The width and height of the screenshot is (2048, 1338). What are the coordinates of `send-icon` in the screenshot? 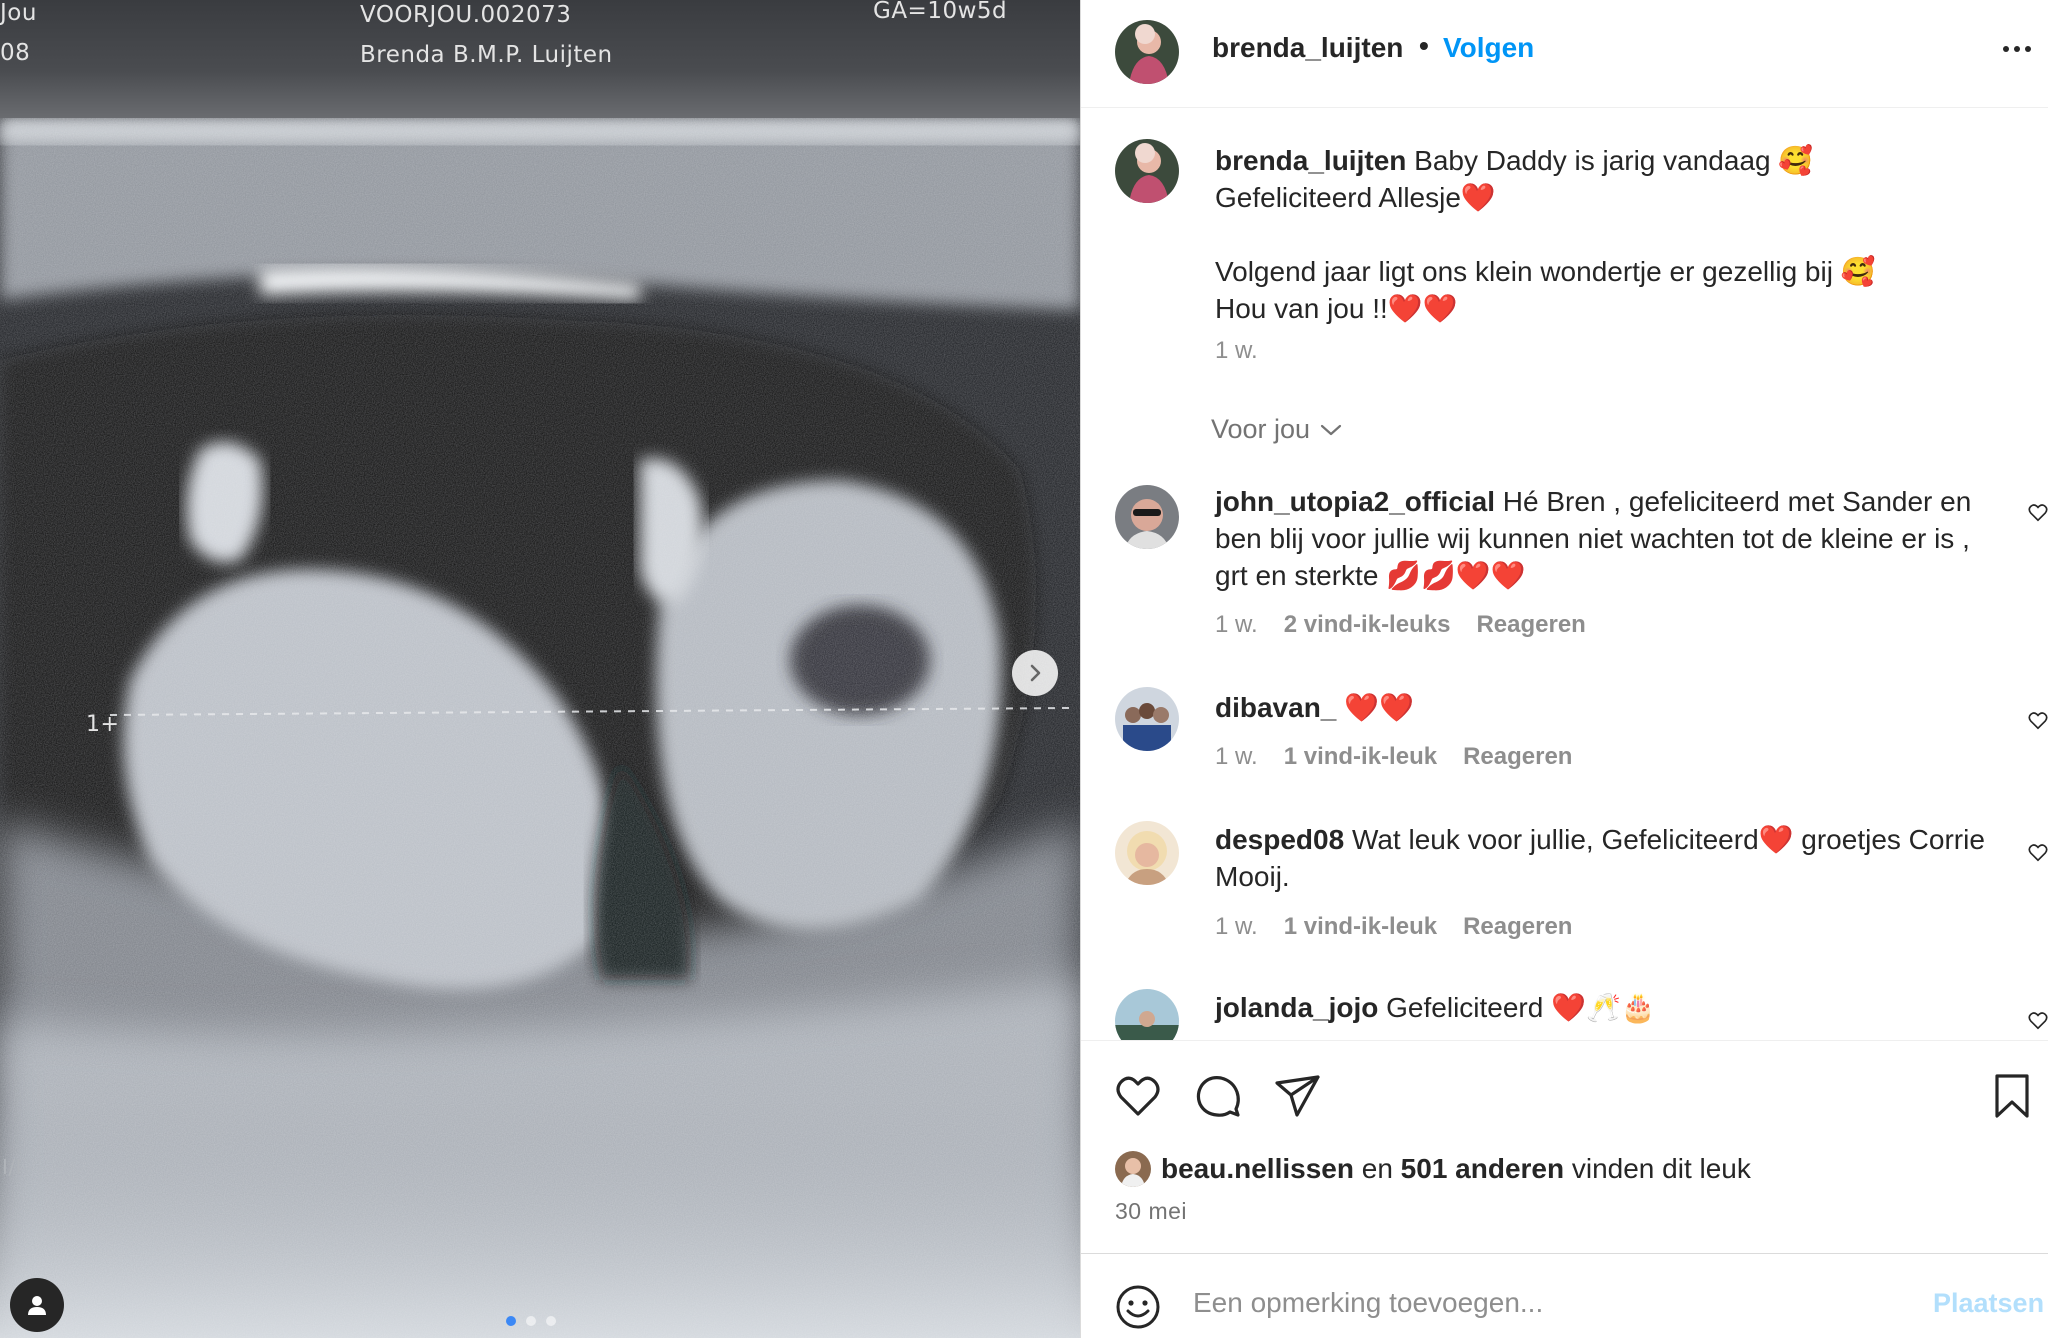 It's located at (1298, 1096).